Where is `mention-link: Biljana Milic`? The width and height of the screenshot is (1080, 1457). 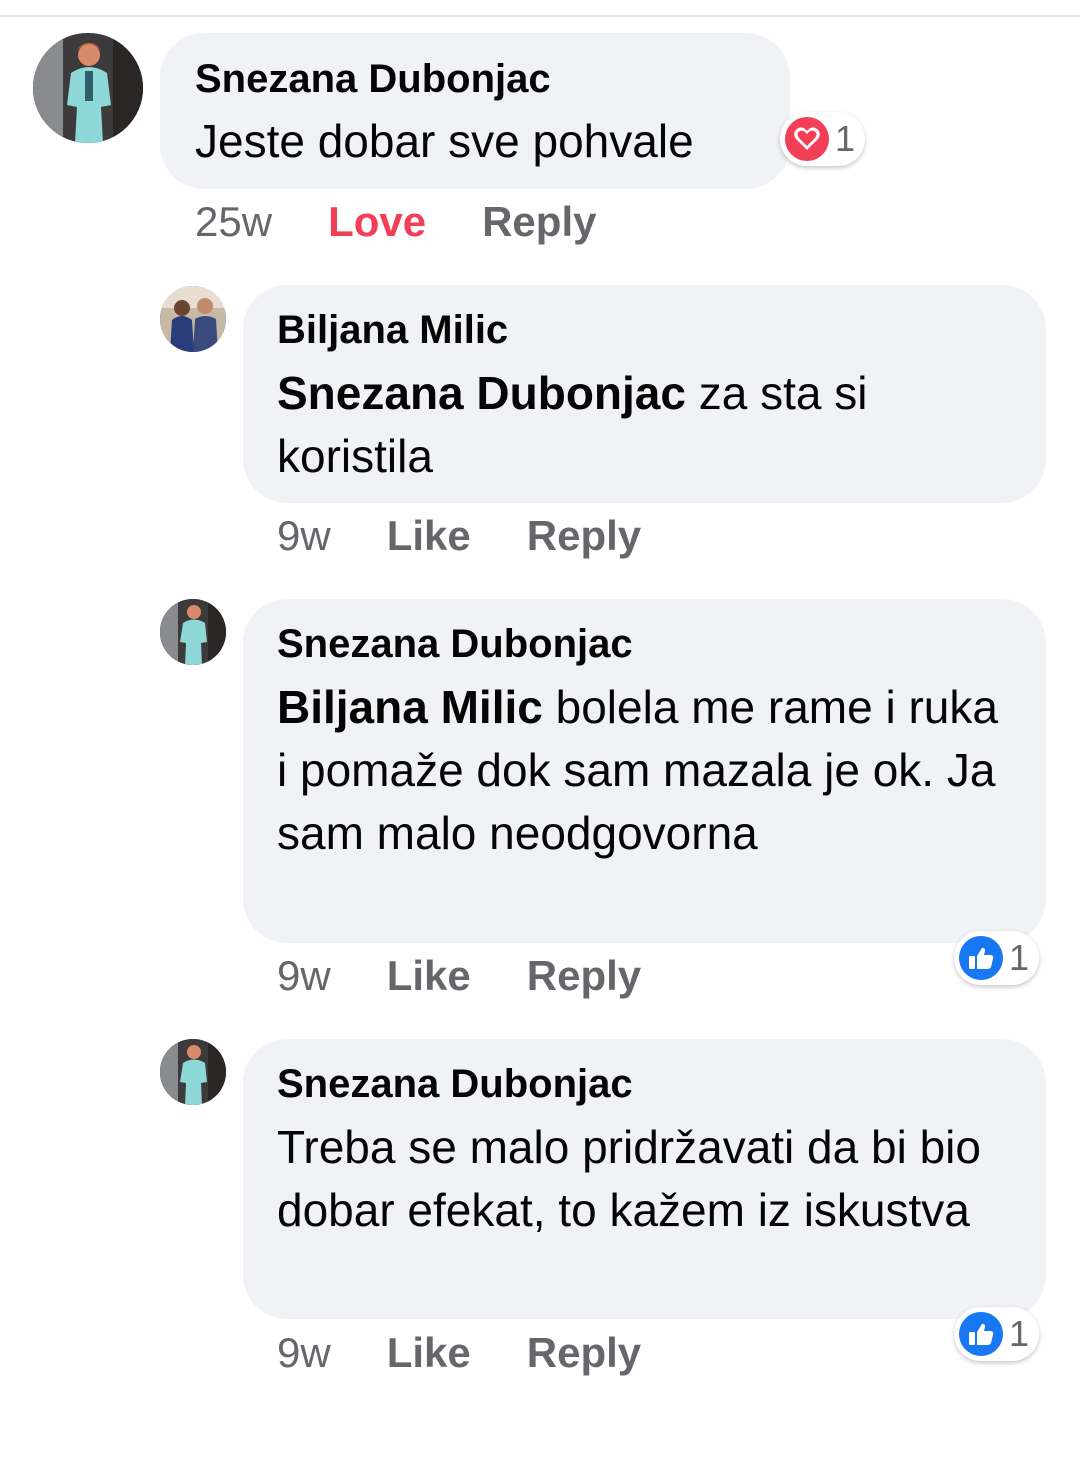
mention-link: Biljana Milic is located at coordinates (410, 707).